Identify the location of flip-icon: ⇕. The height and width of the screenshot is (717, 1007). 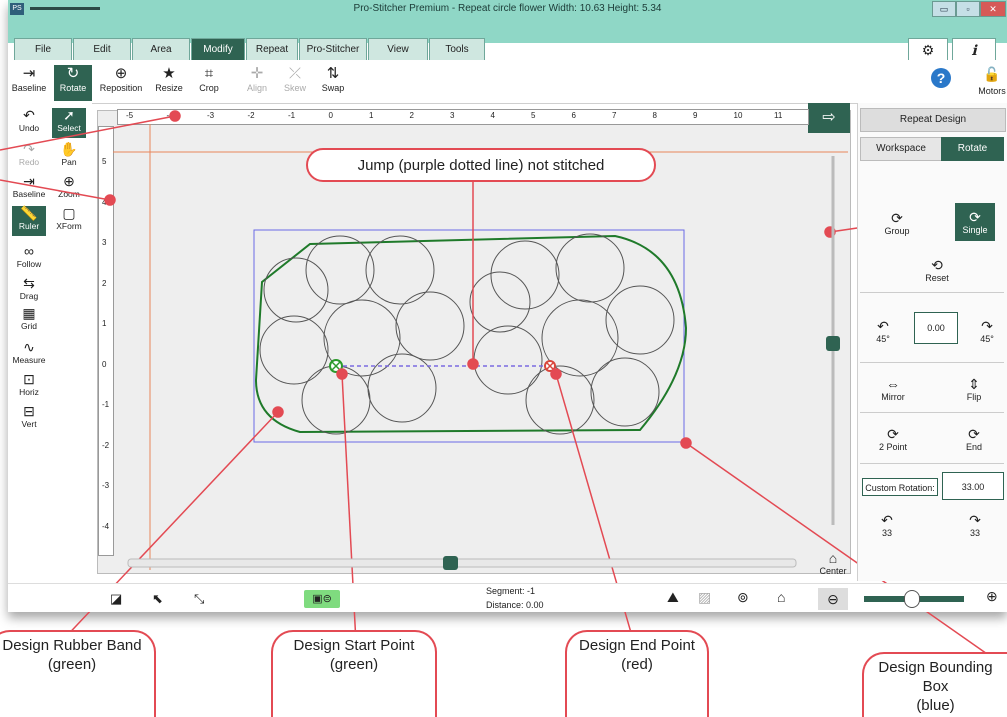
(974, 384).